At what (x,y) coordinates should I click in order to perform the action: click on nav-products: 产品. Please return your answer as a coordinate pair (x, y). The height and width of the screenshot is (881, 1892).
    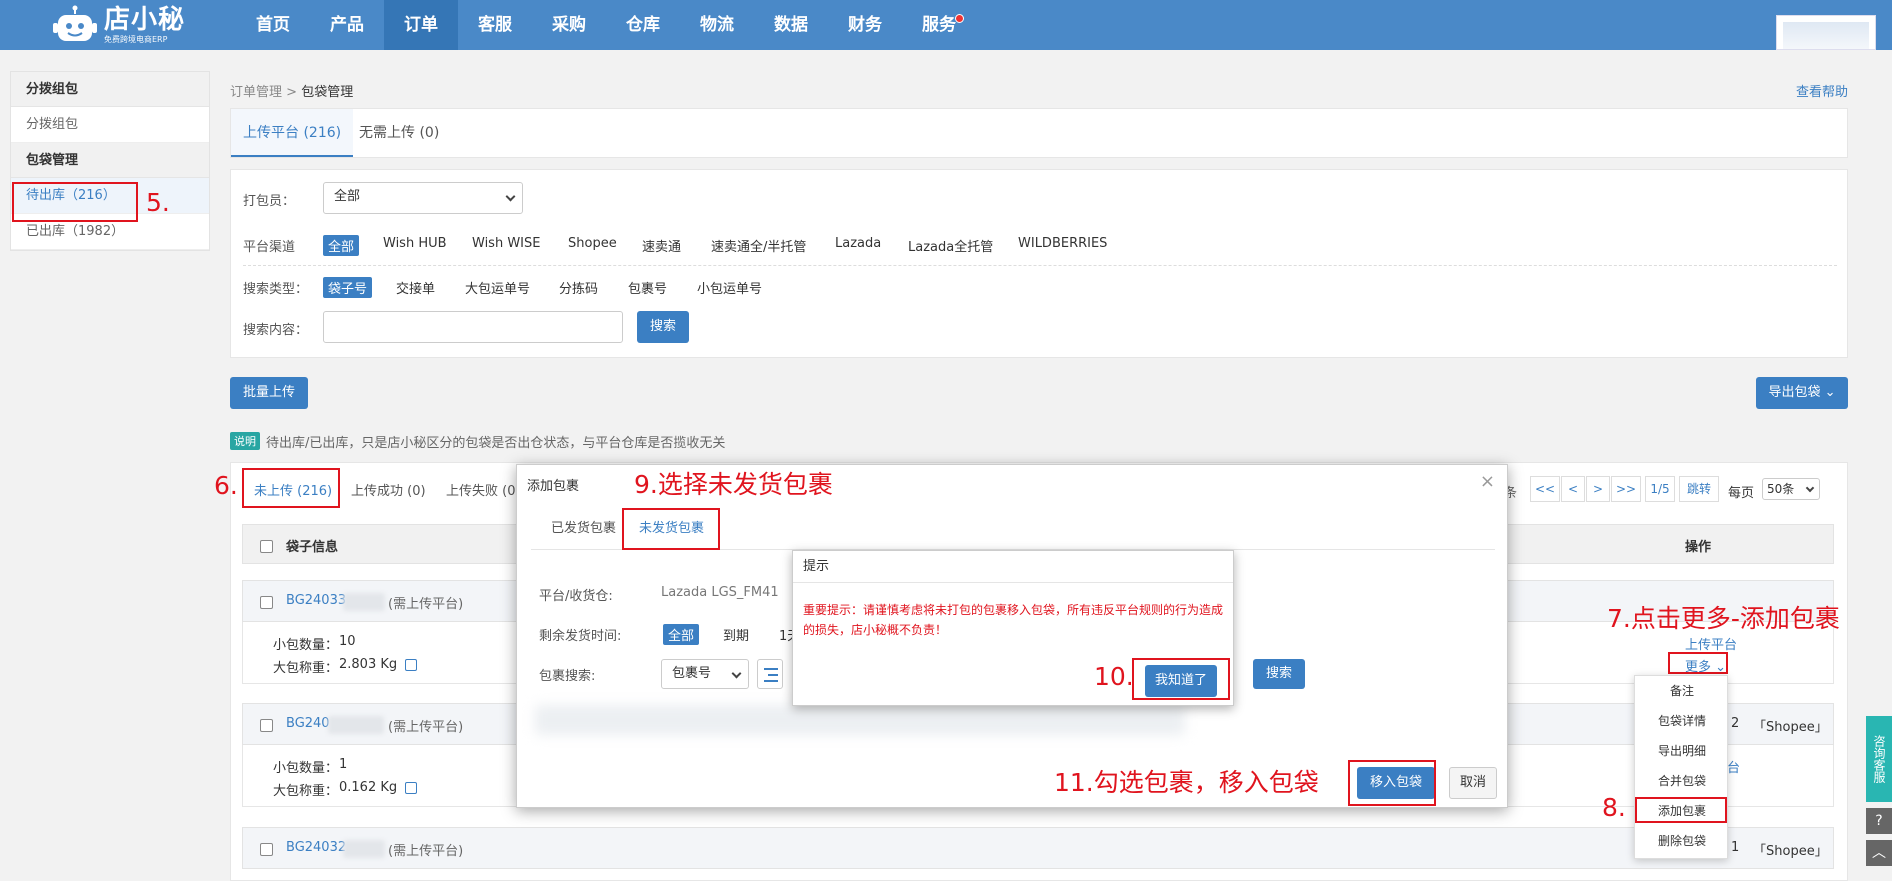
    Looking at the image, I should click on (347, 25).